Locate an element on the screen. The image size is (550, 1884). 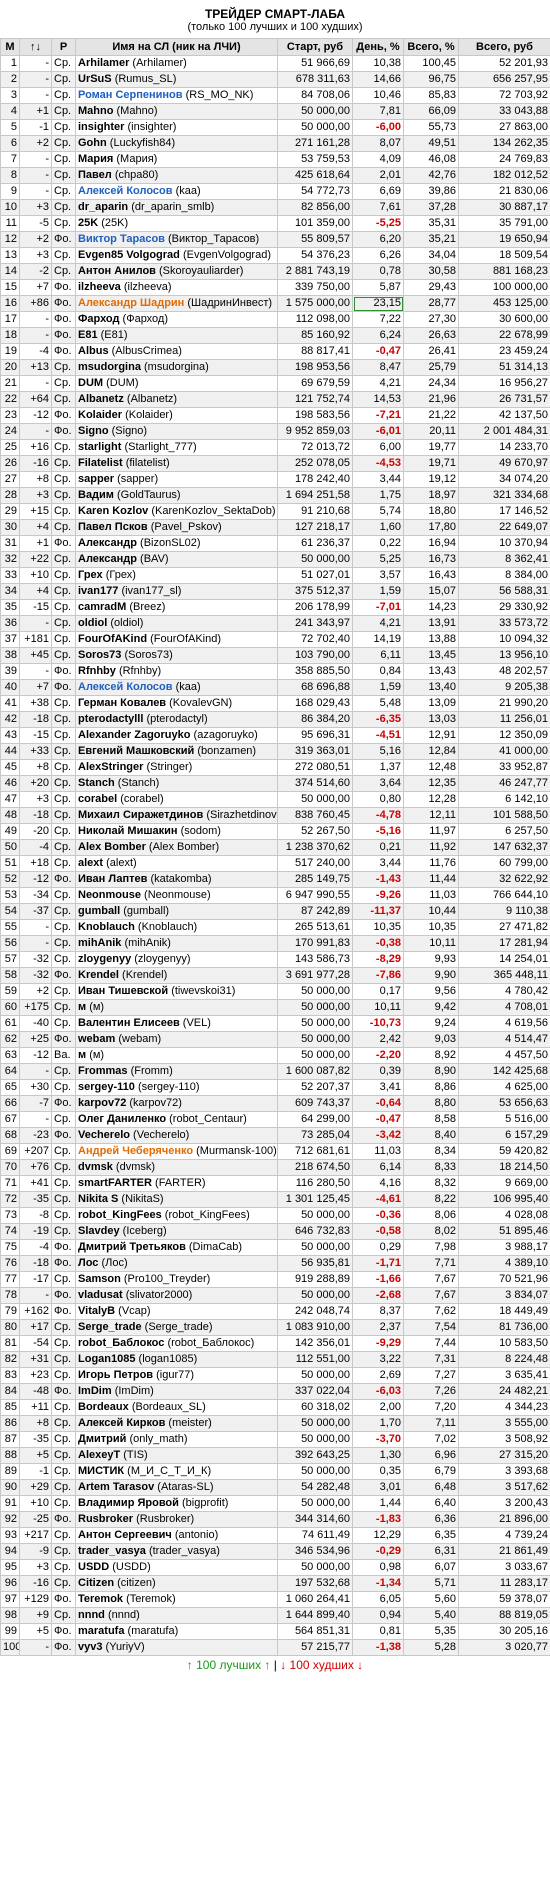
trader-name: Вадим is located at coordinates (96, 495).